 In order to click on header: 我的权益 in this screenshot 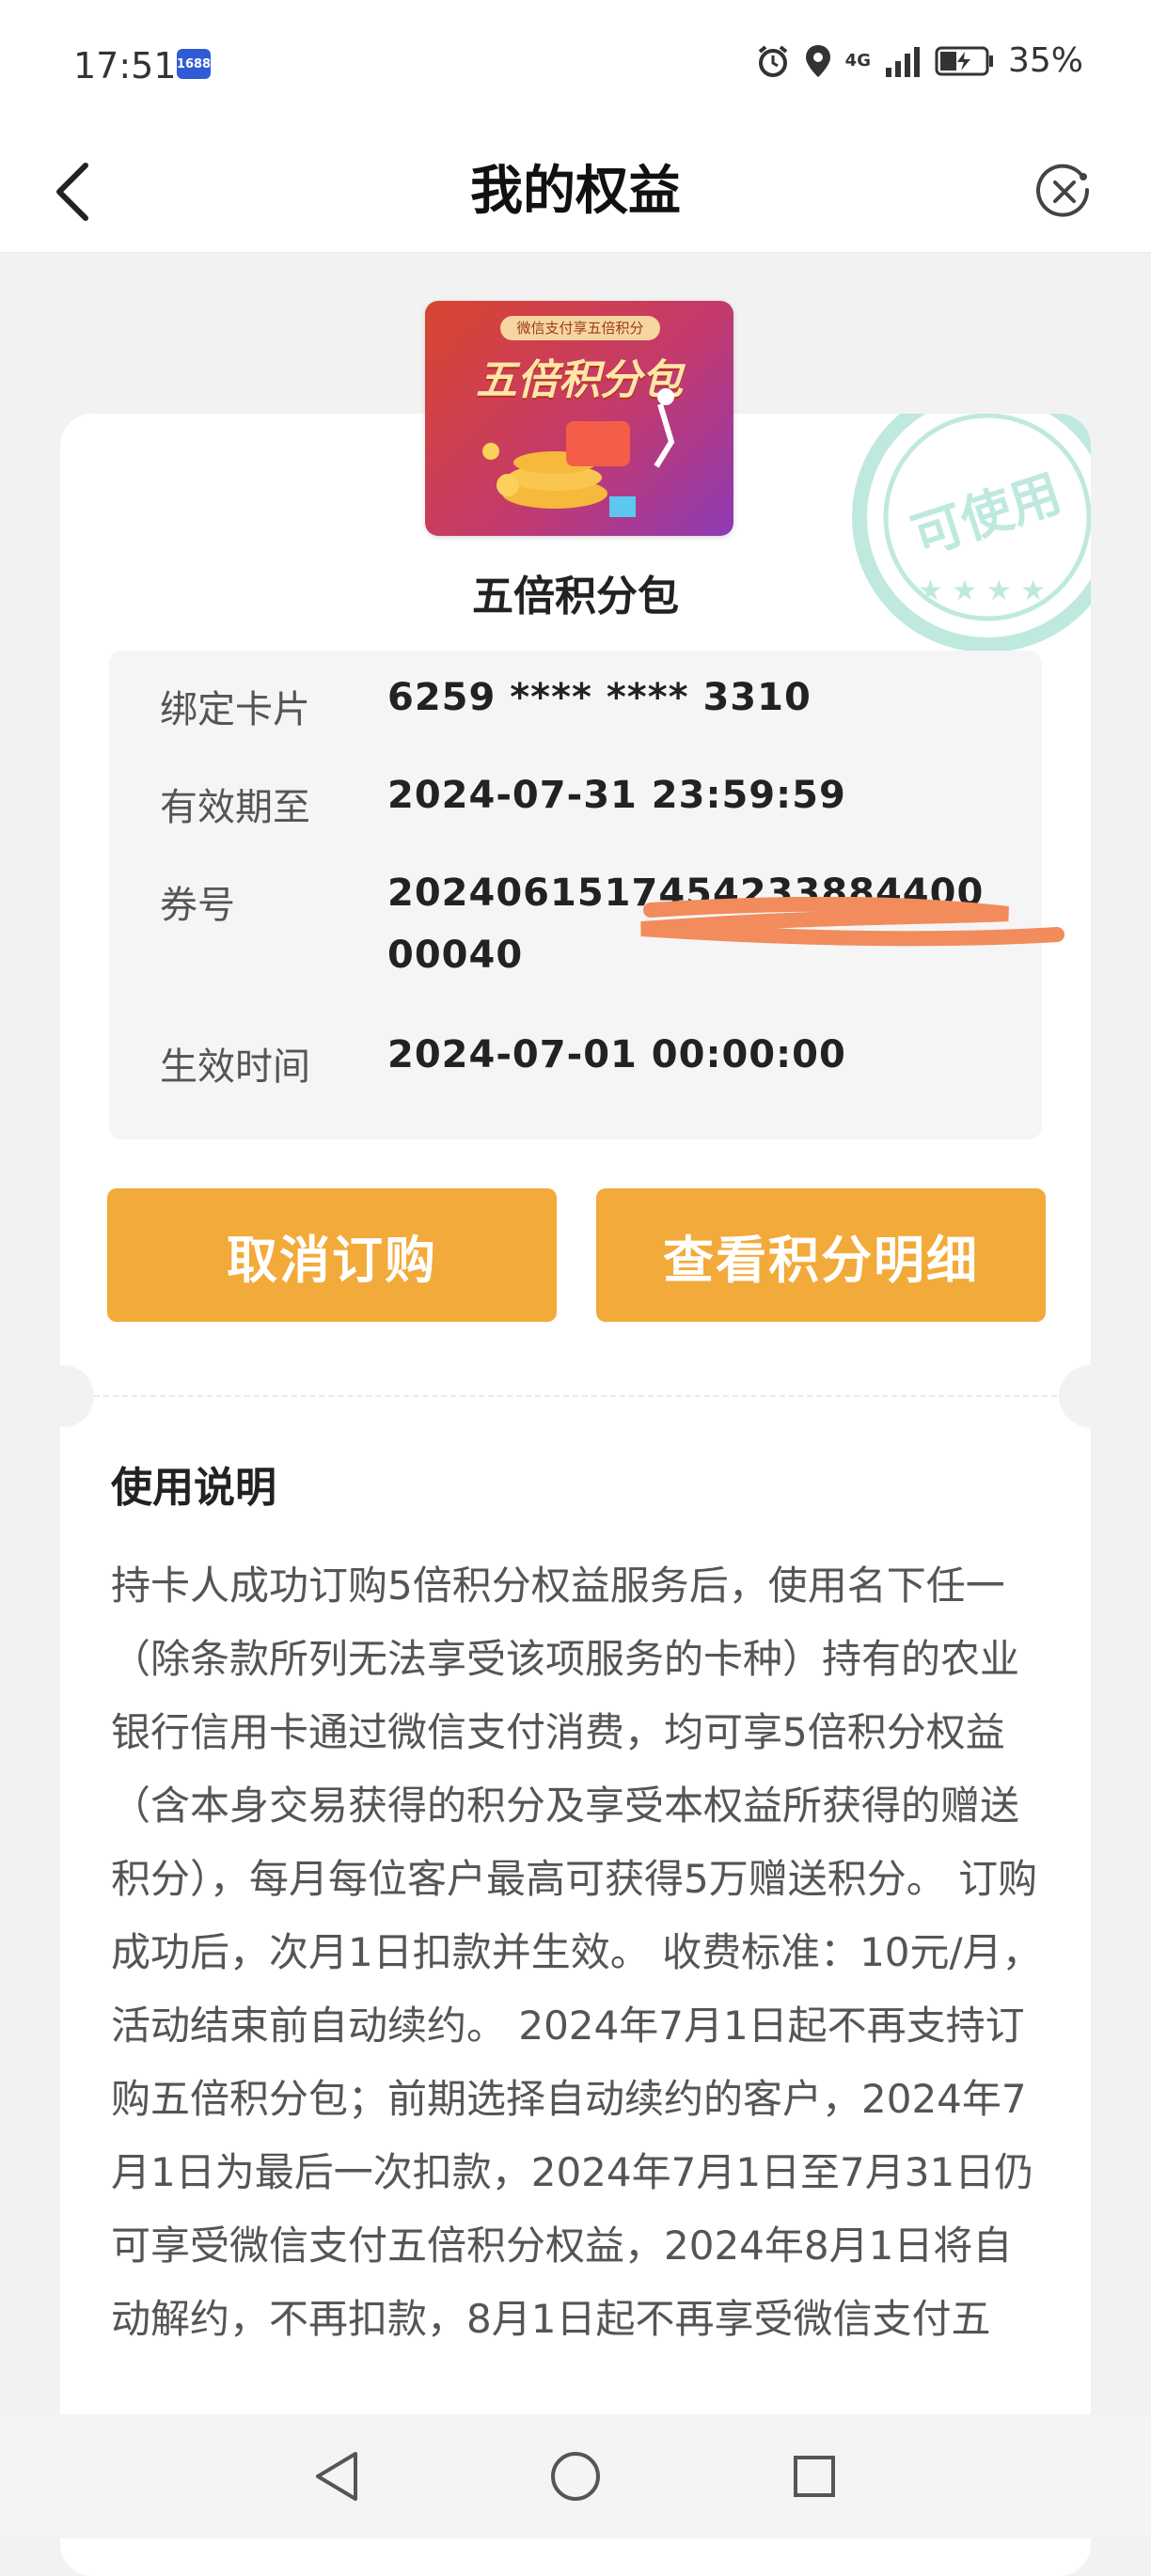, I will do `click(575, 193)`.